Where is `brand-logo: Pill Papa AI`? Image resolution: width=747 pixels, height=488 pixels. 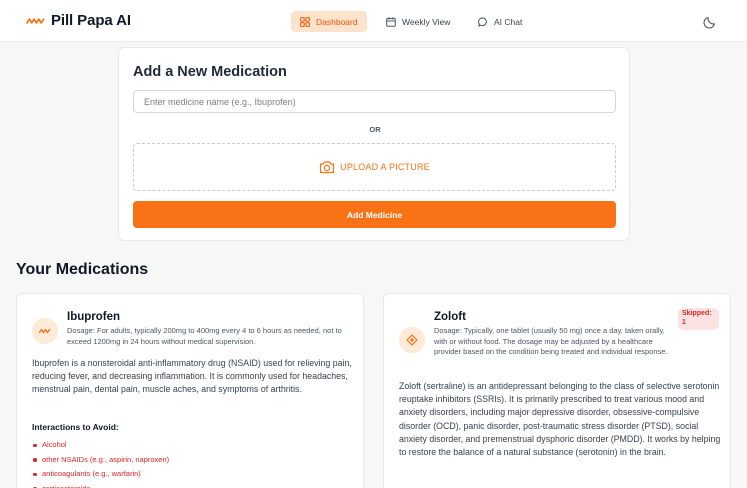
brand-logo: Pill Papa AI is located at coordinates (78, 20).